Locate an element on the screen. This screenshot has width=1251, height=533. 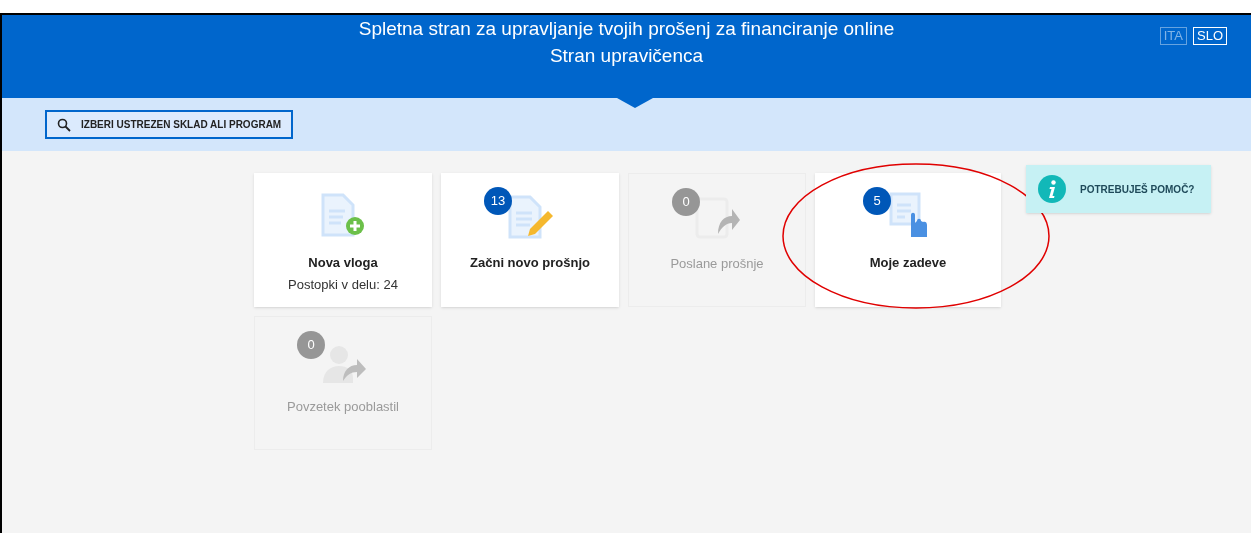
page-subtitle: Stran upravičenca is located at coordinates (626, 56).